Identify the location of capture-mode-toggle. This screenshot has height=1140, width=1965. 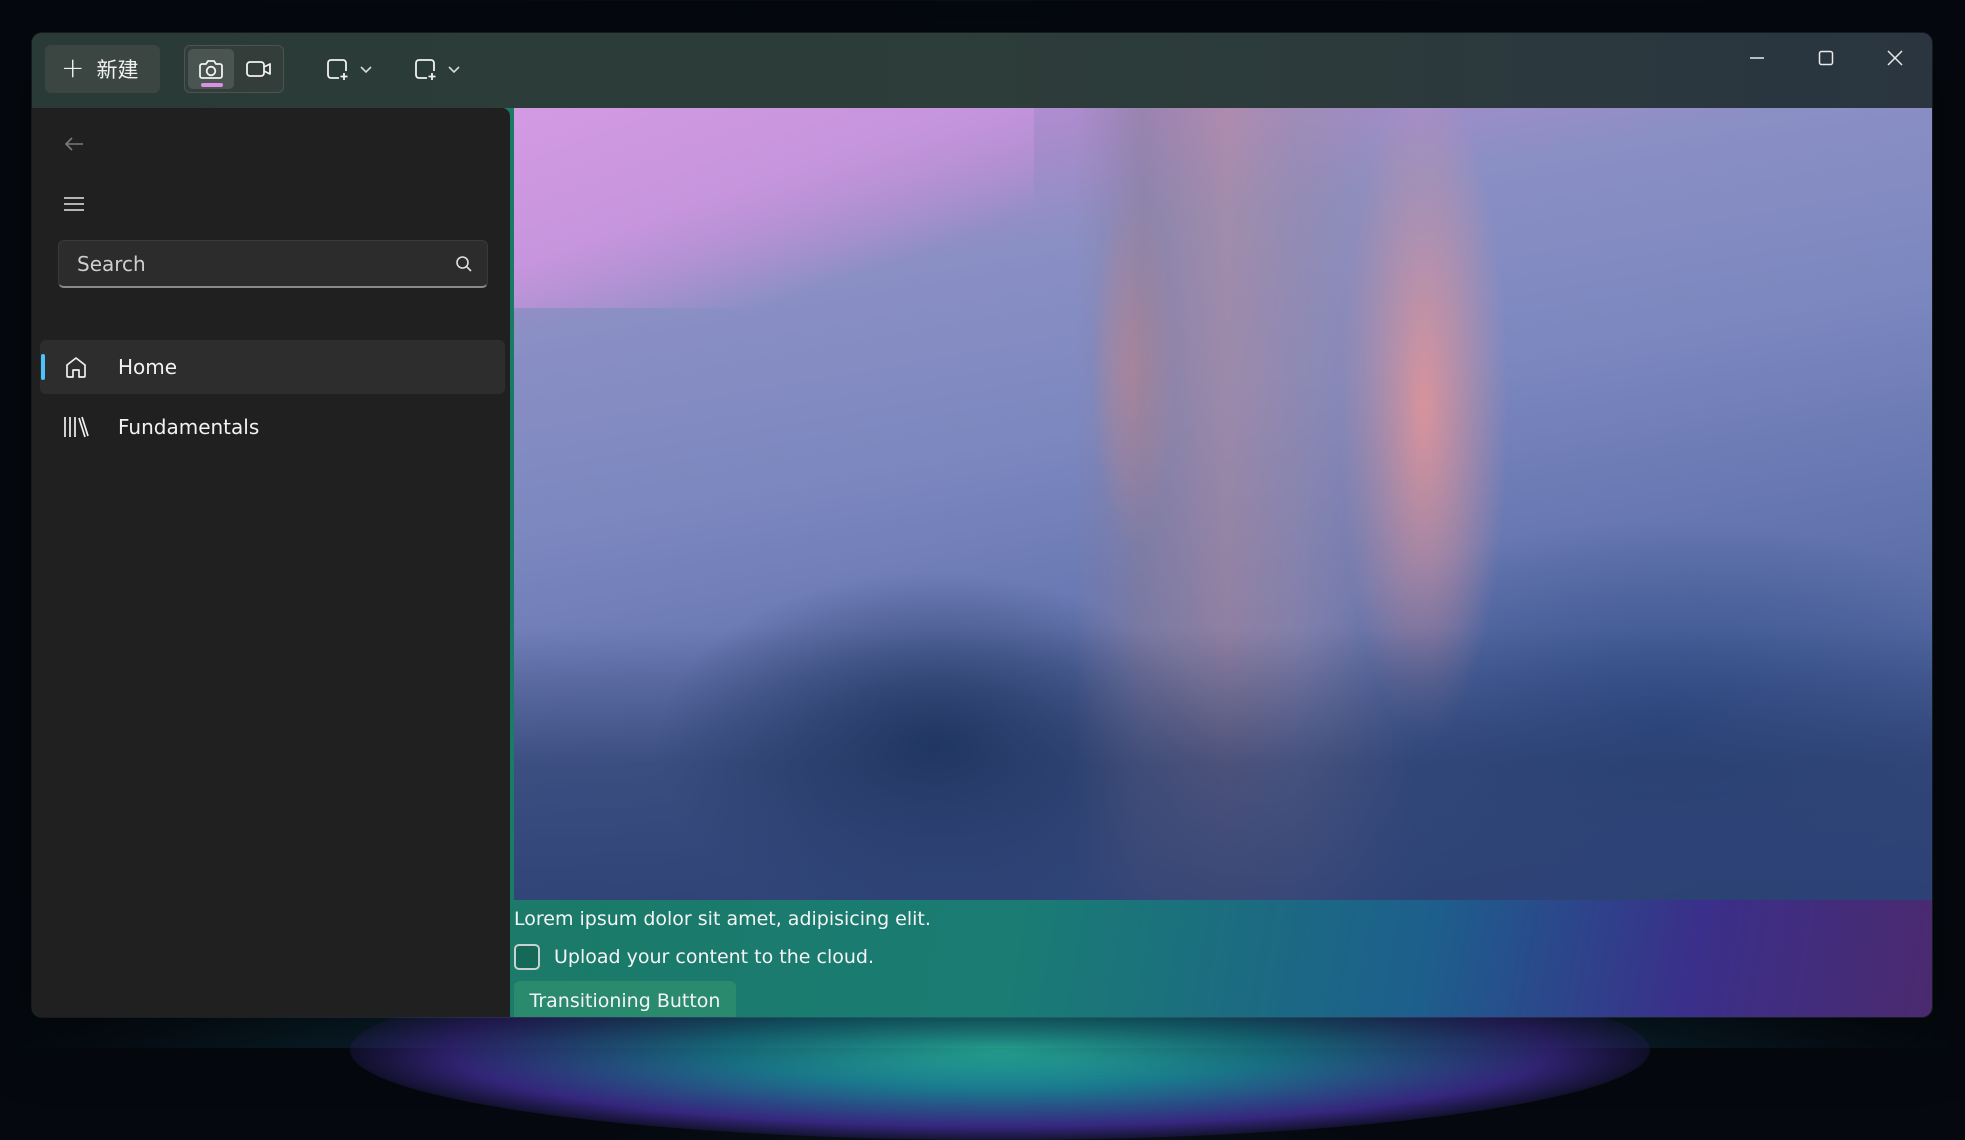
(234, 69).